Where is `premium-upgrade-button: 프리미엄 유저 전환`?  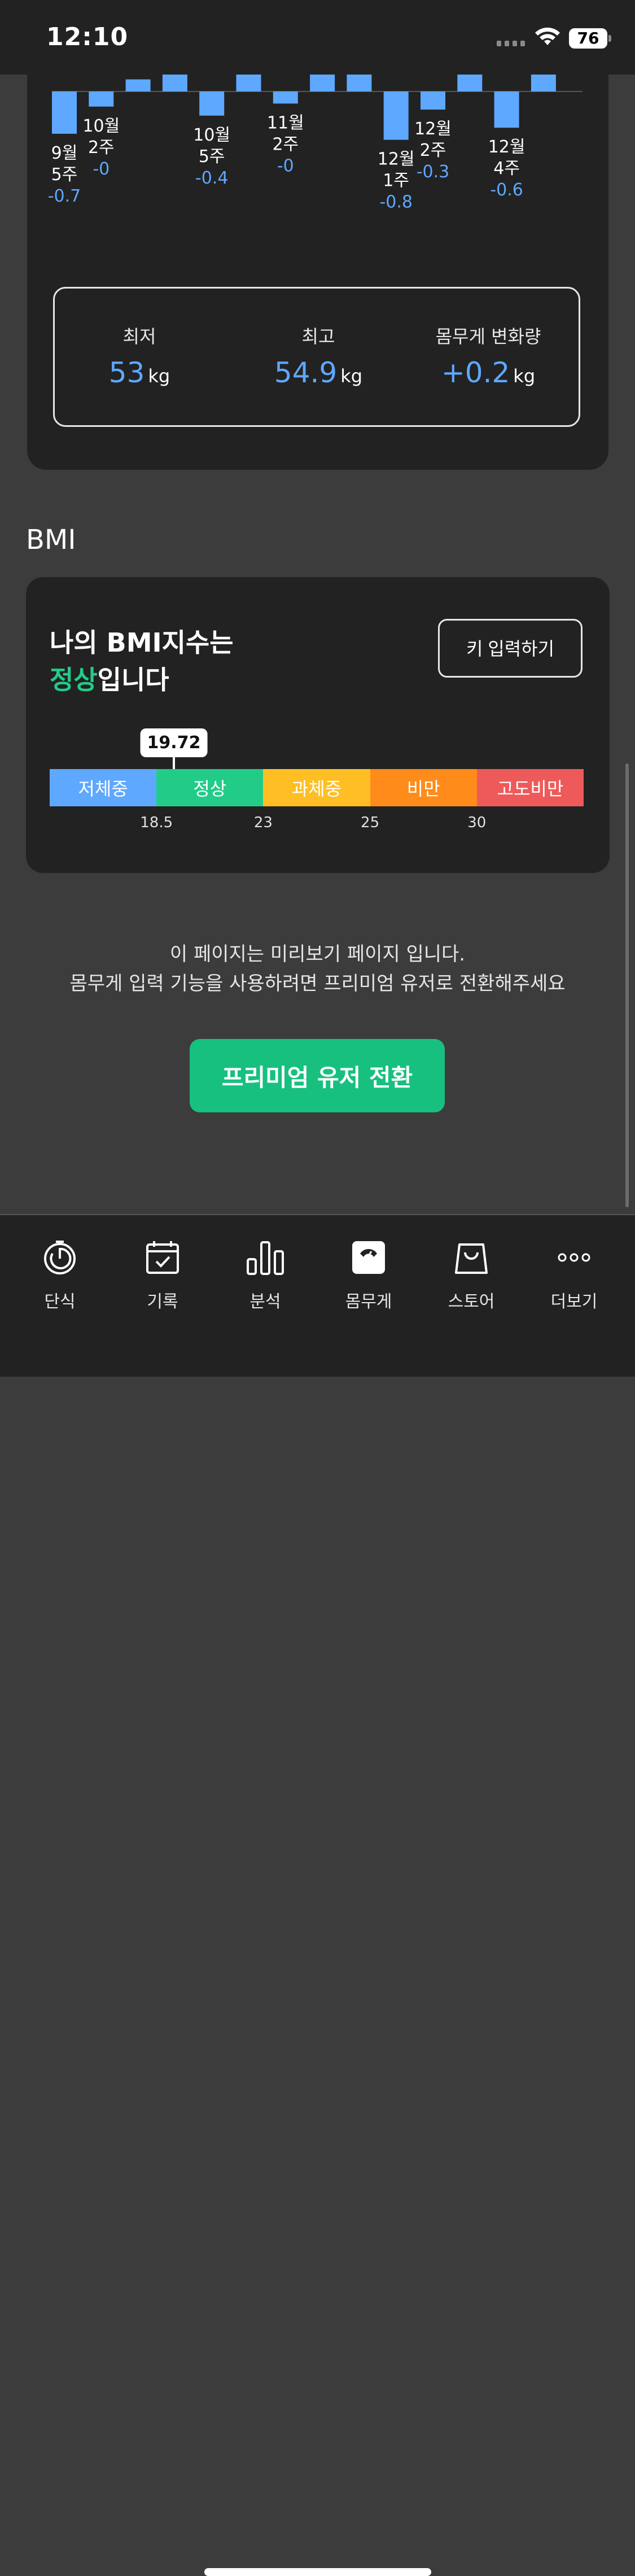
premium-upgrade-button: 프리미엄 유저 전환 is located at coordinates (317, 1076).